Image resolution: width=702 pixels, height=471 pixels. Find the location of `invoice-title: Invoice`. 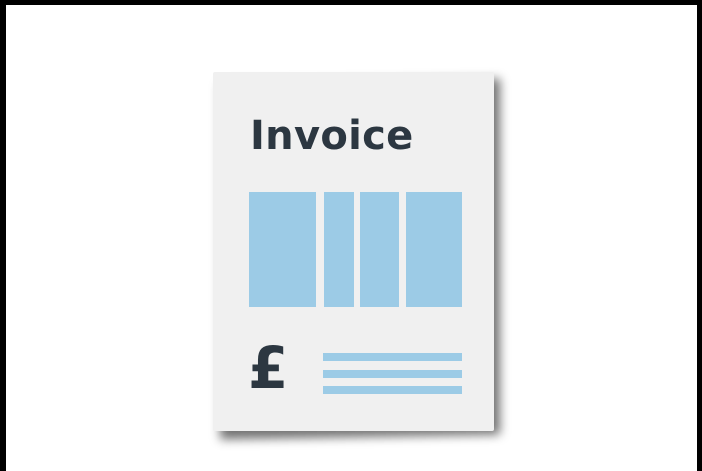

invoice-title: Invoice is located at coordinates (332, 136).